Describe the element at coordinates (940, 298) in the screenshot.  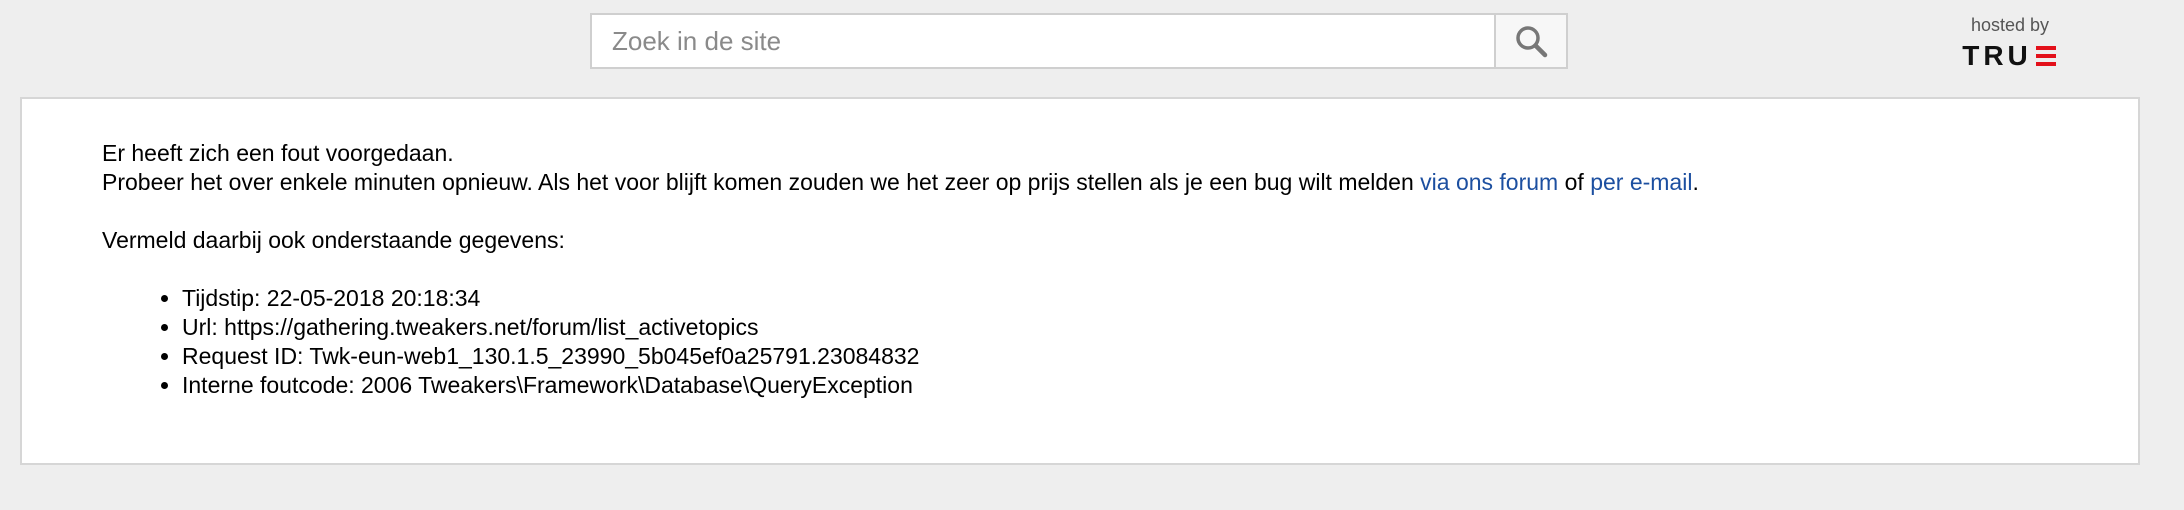
I see `detail-timestamp: Tijdstip: 22-05-2018 20:18:34` at that location.